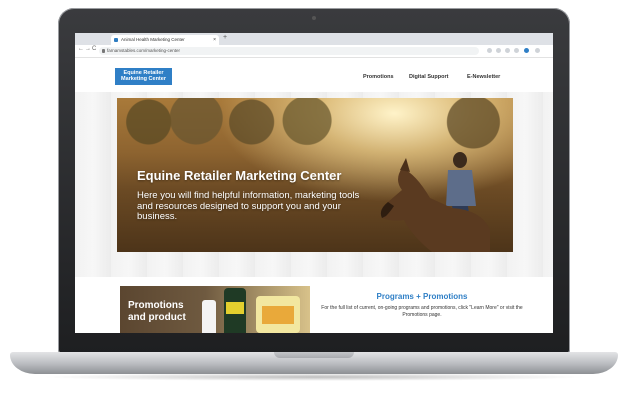  I want to click on promotions-image: Promotions and product, so click(215, 309).